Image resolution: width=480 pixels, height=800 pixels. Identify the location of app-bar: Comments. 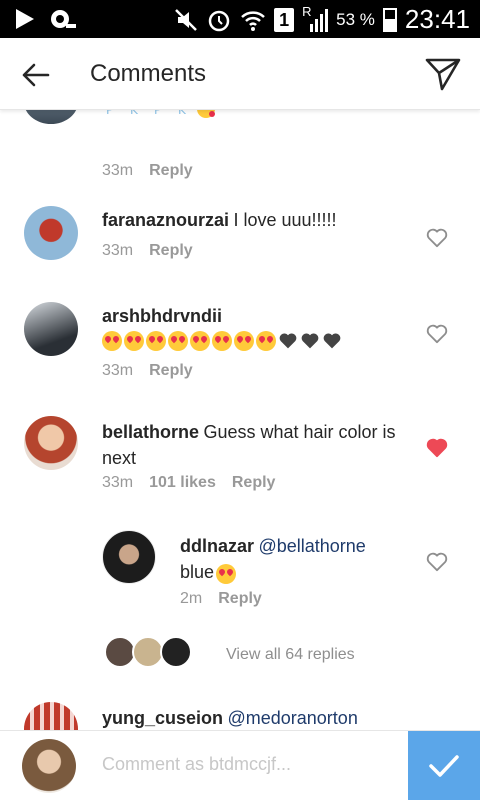
(240, 74).